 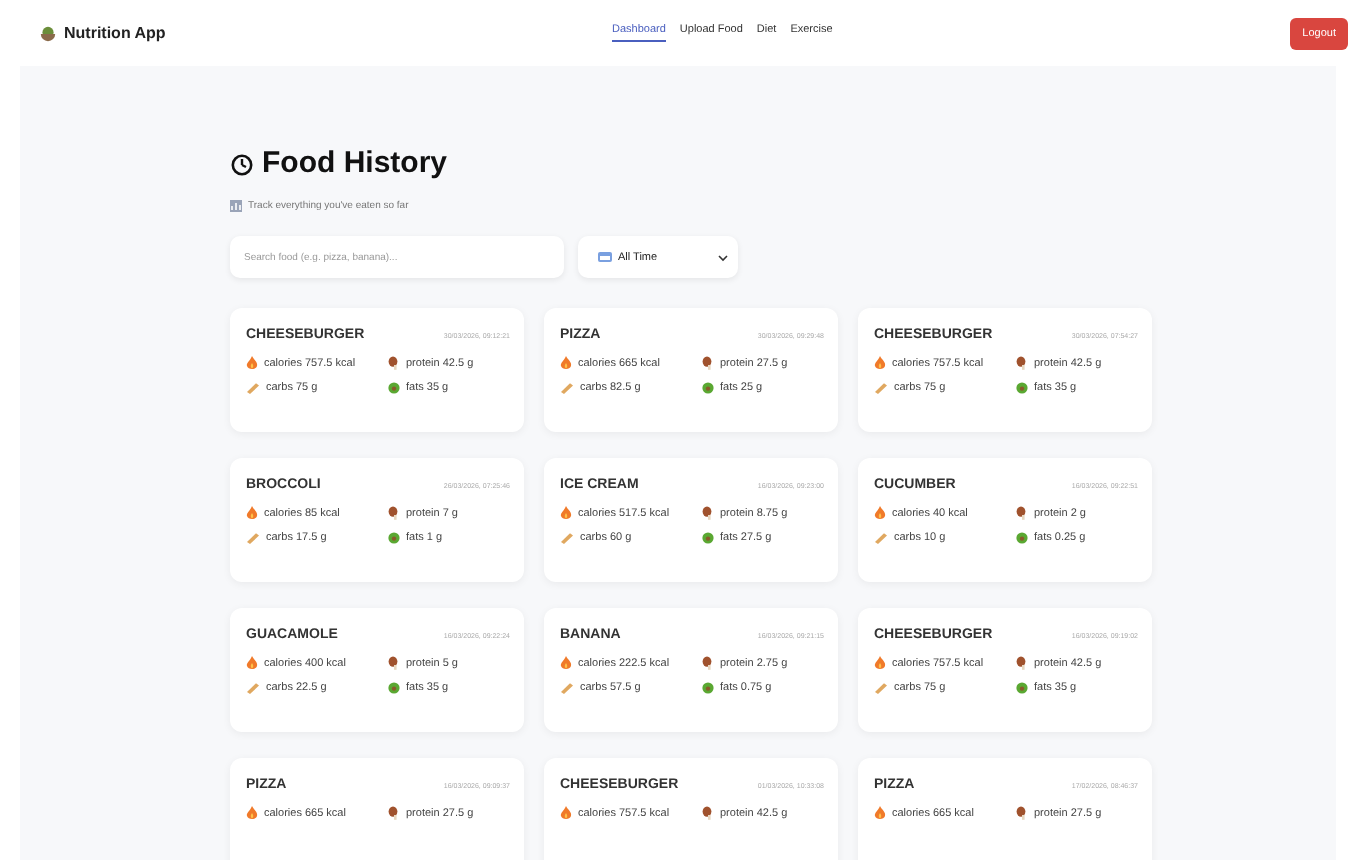 What do you see at coordinates (242, 163) in the screenshot?
I see `stopwatch-icon` at bounding box center [242, 163].